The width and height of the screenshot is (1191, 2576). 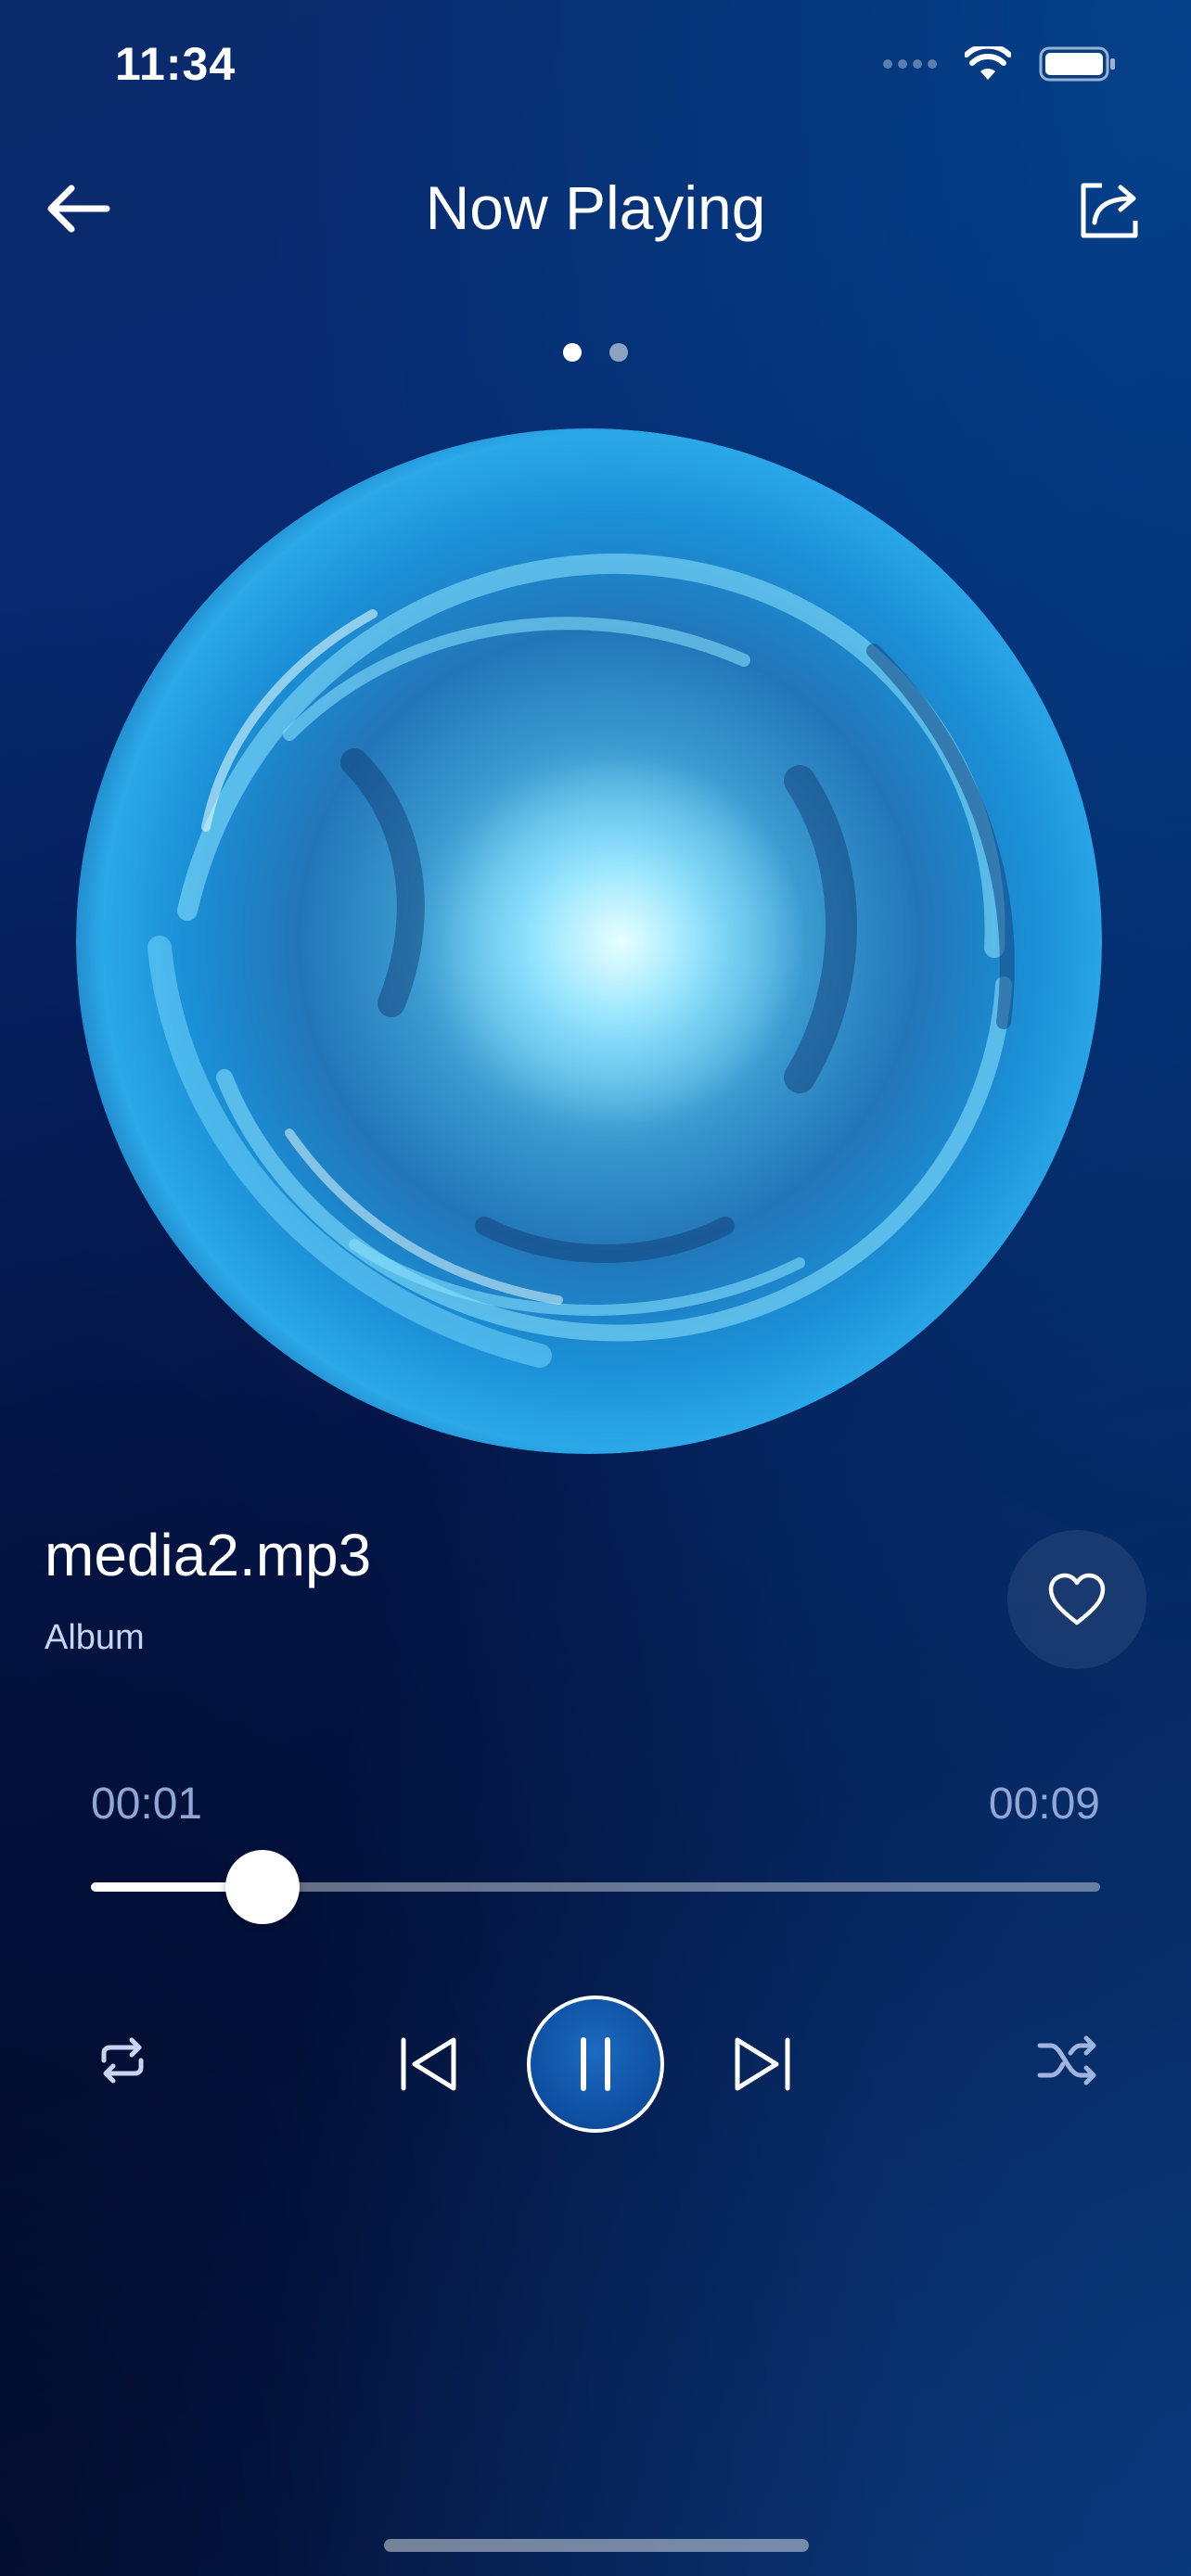 What do you see at coordinates (1044, 1804) in the screenshot?
I see `time-total: 00:09` at bounding box center [1044, 1804].